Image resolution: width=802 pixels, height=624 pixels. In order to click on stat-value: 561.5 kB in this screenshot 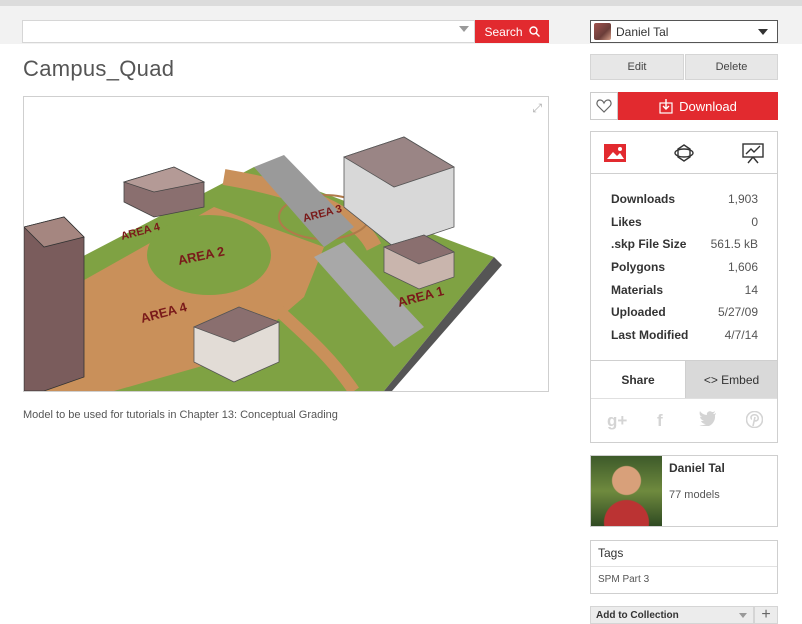, I will do `click(734, 244)`.